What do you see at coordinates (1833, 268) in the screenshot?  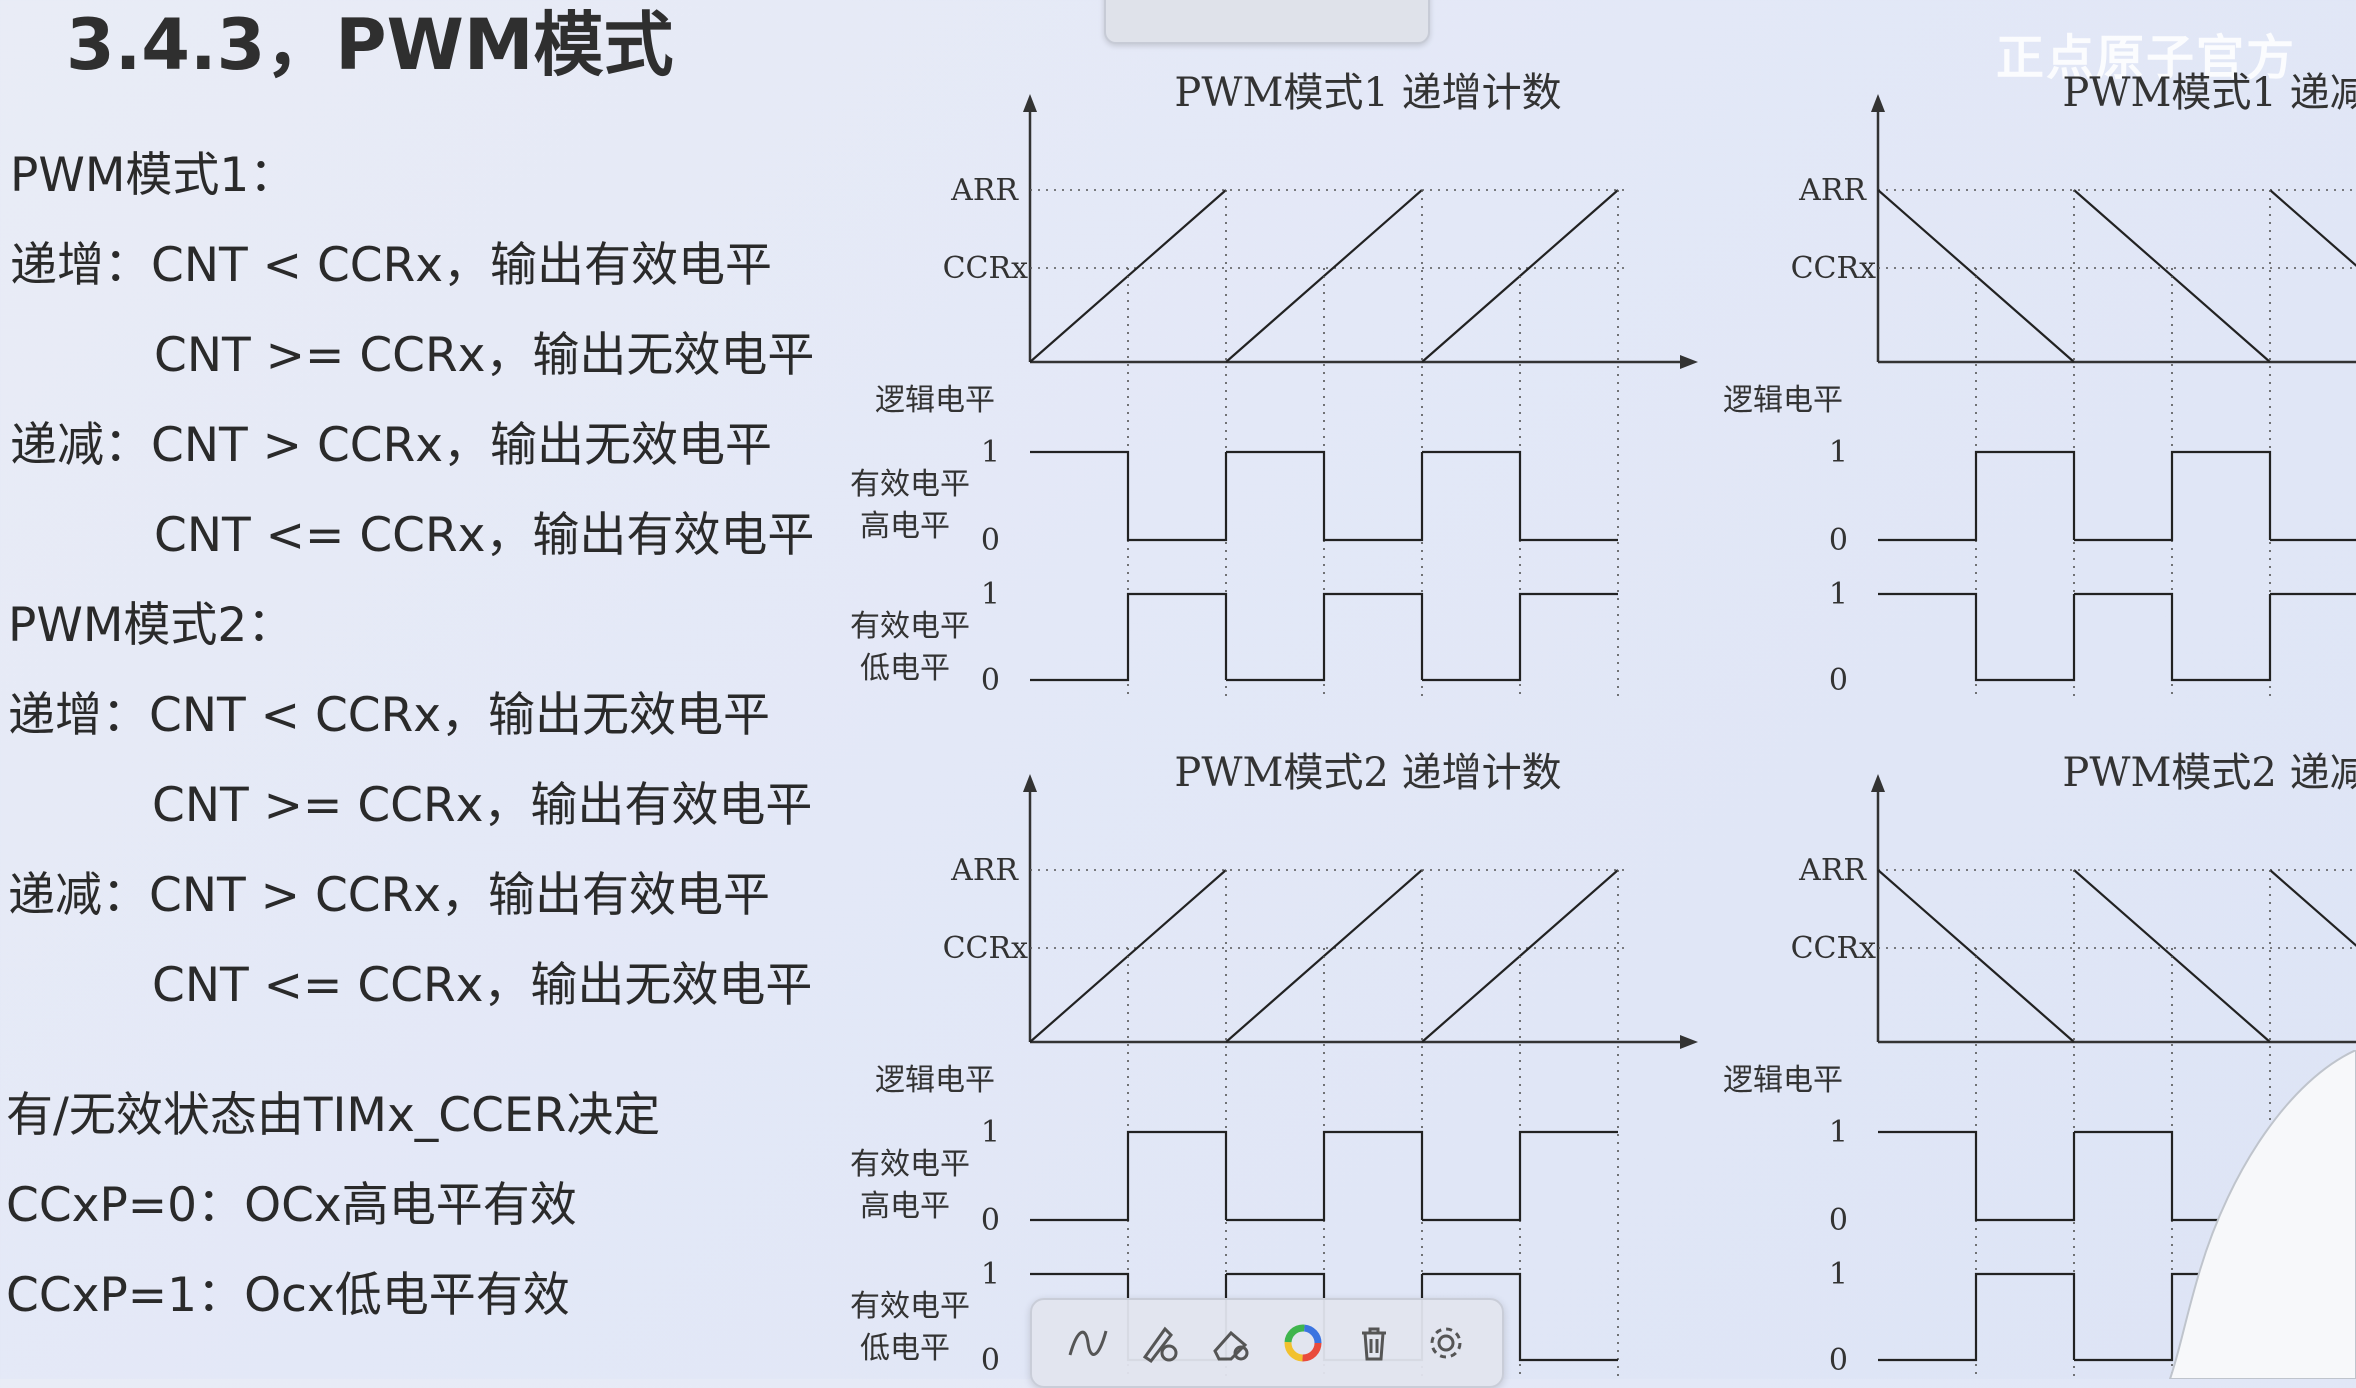 I see `diagram-2-ccrx-label: CCRx` at bounding box center [1833, 268].